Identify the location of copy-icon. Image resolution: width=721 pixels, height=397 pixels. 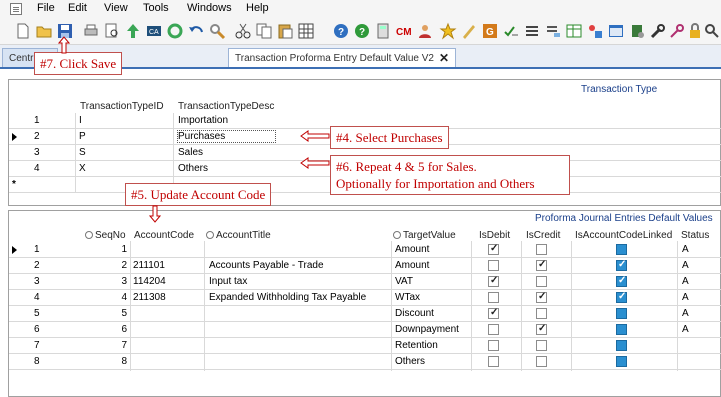
(264, 31).